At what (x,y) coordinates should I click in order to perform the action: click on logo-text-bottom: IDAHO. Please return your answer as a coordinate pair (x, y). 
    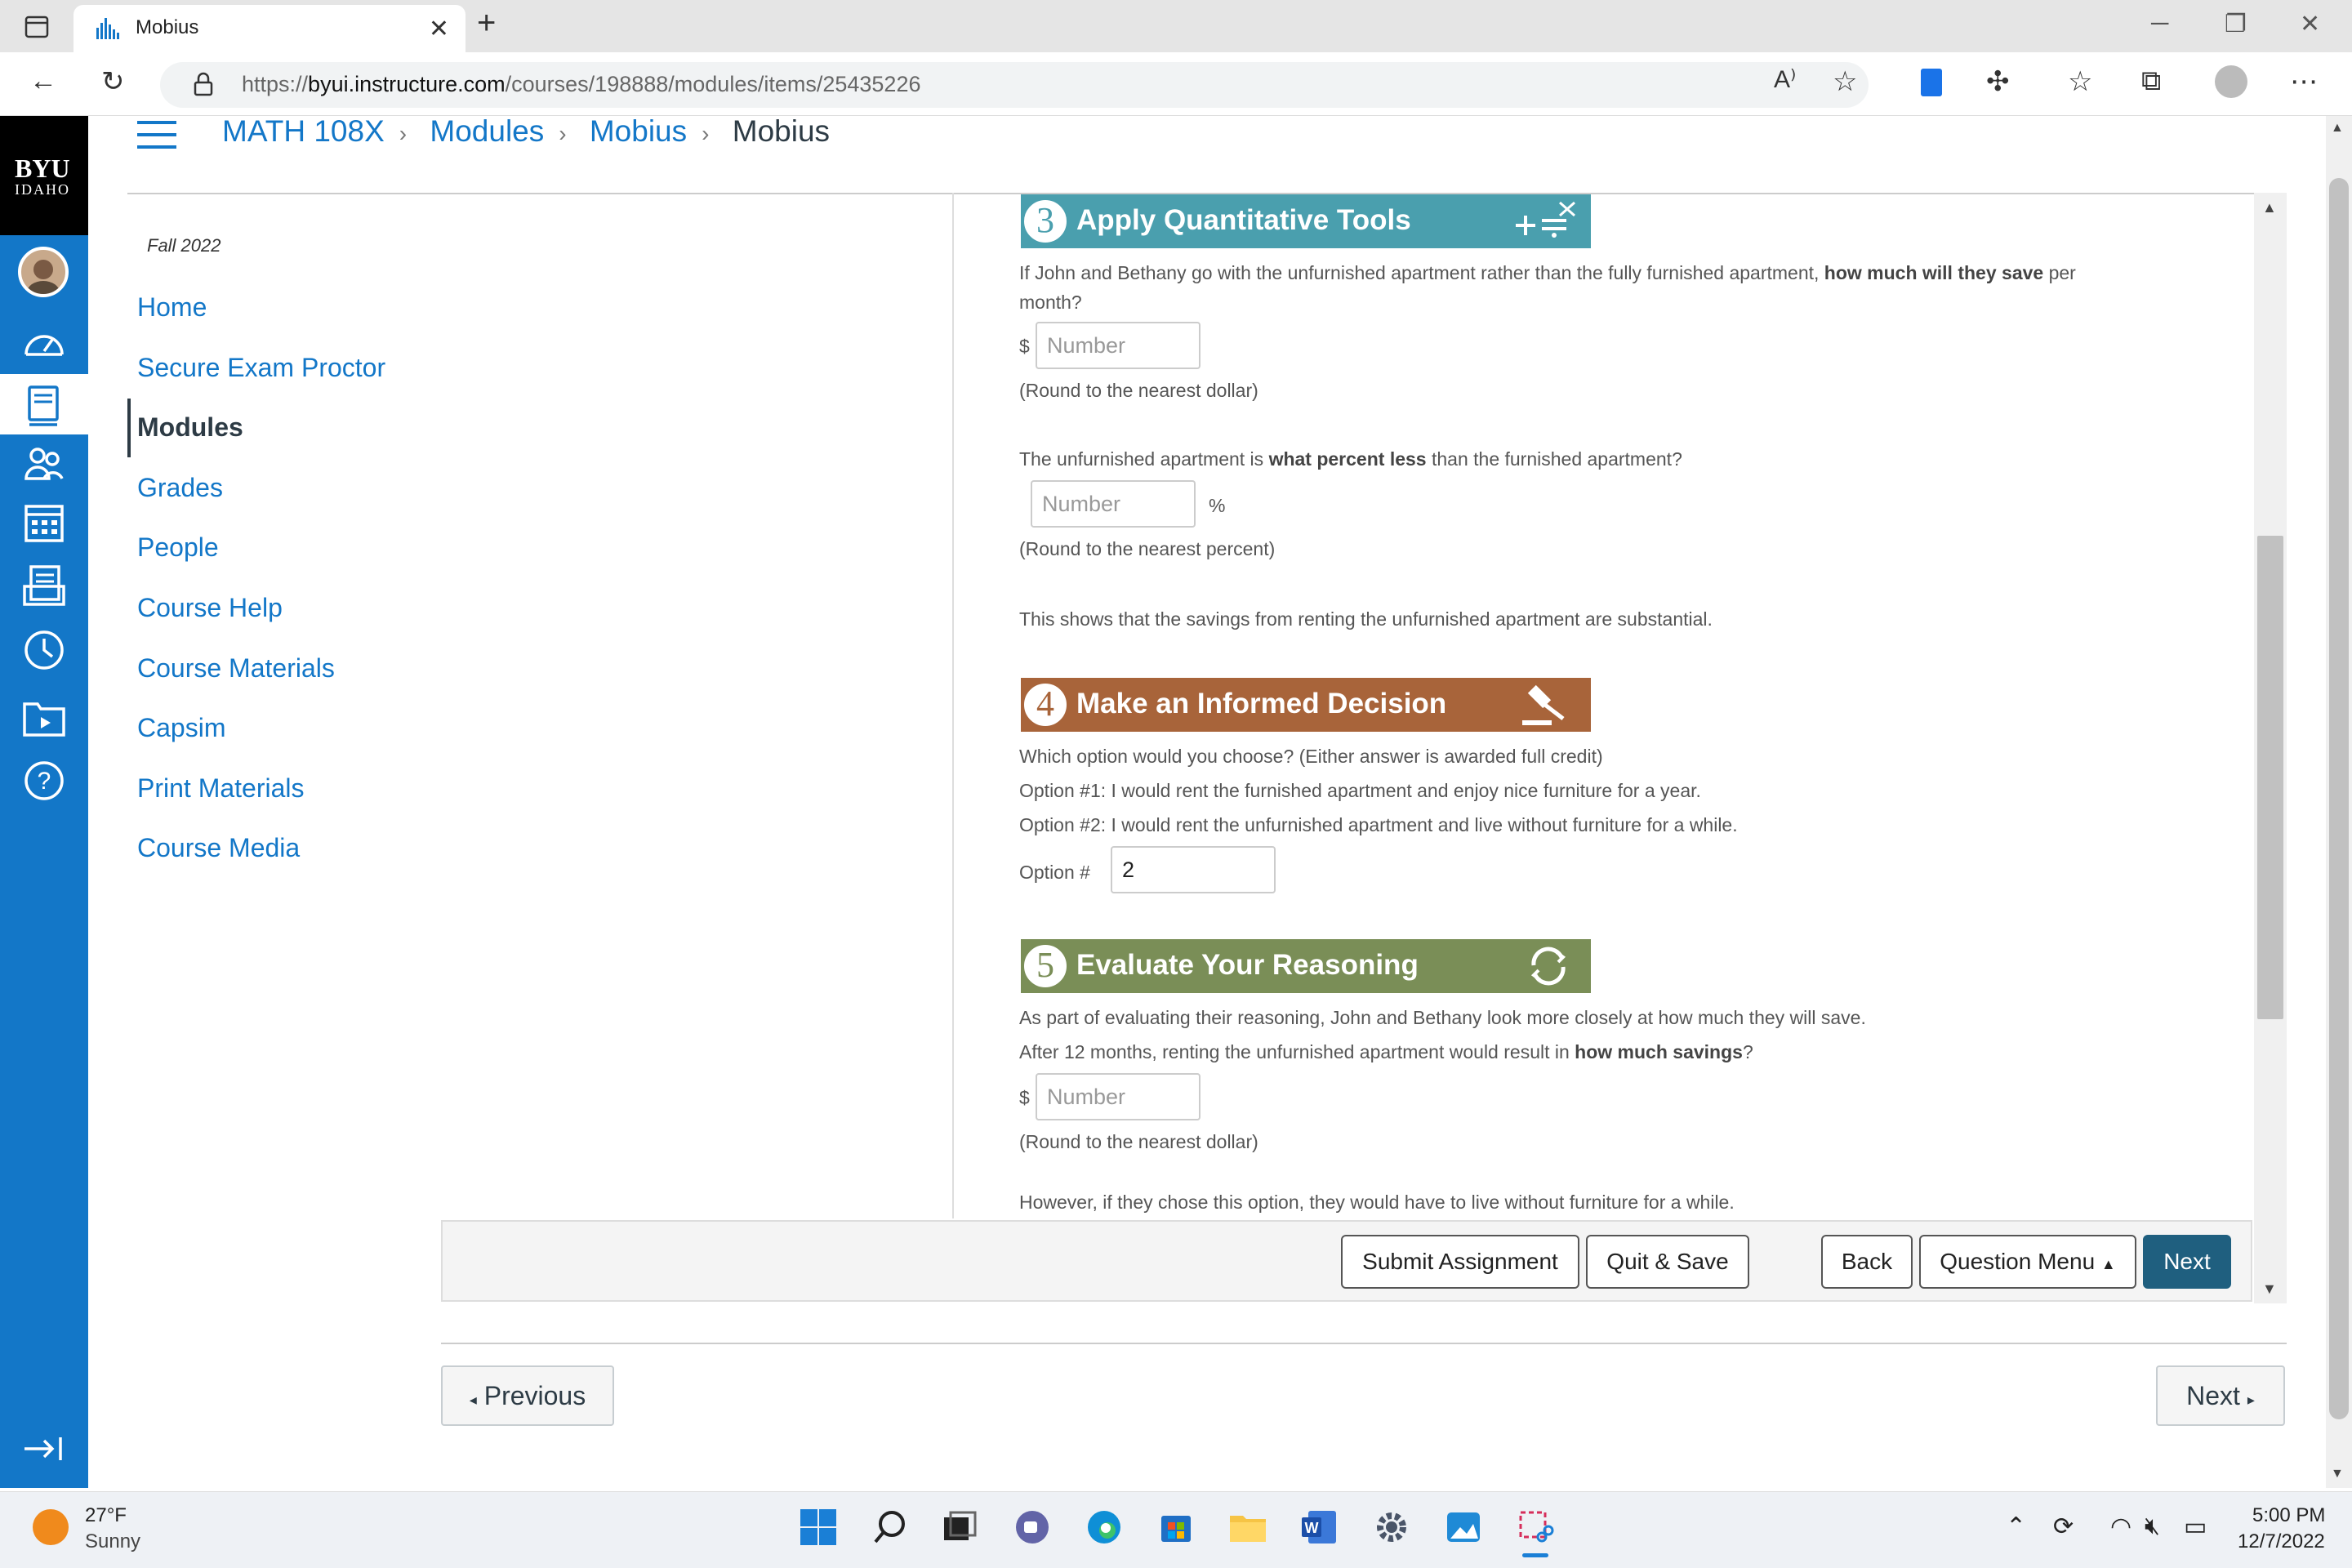
    Looking at the image, I should click on (42, 189).